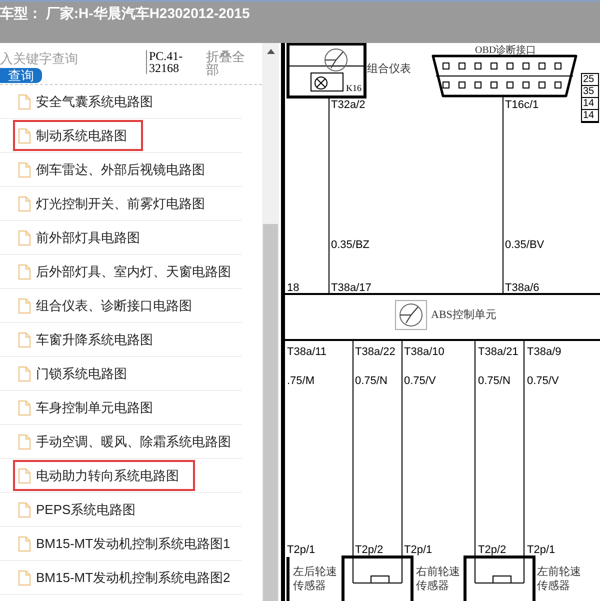  I want to click on item-label: 后外部灯具、室内灯、天窗电路图, so click(133, 271).